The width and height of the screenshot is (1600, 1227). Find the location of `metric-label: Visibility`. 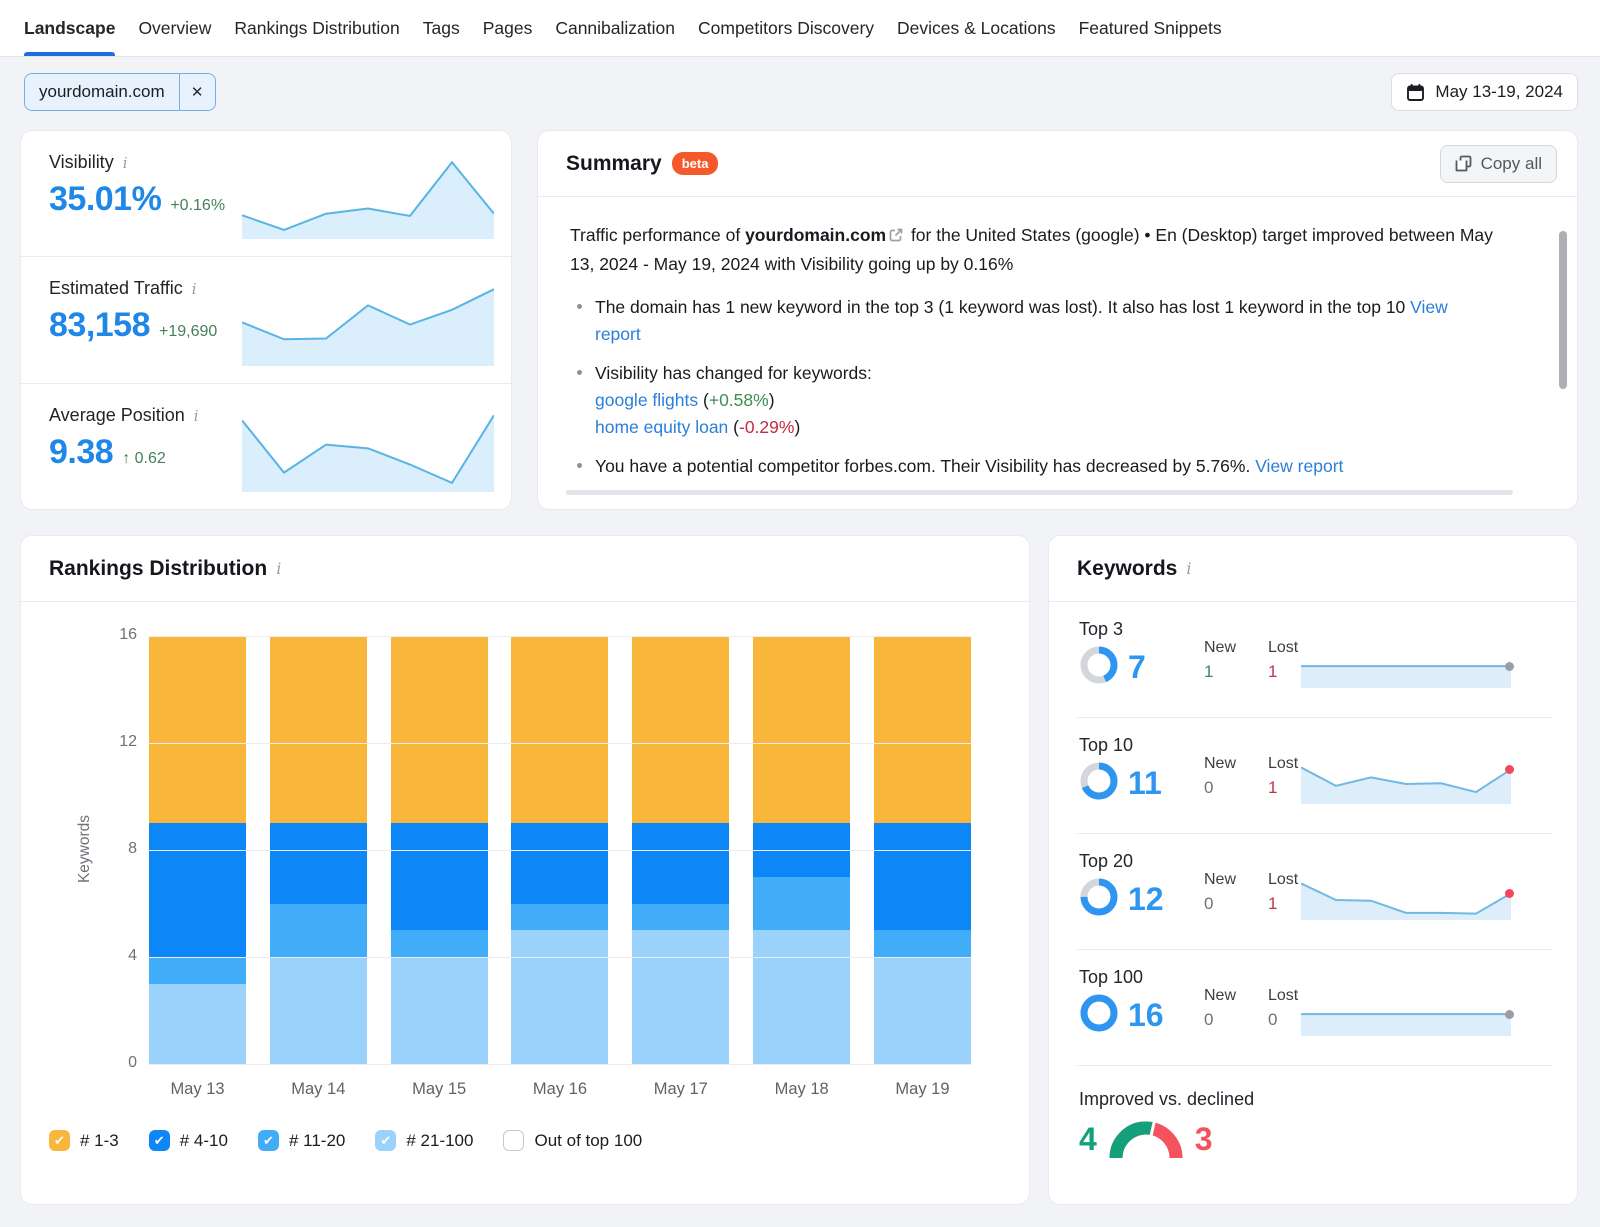

metric-label: Visibility is located at coordinates (81, 162).